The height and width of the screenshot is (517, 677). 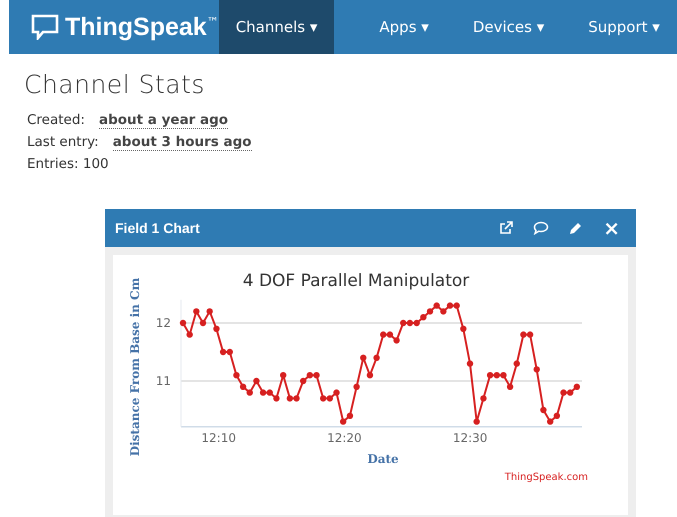 I want to click on x-axis-label: Date, so click(x=383, y=459).